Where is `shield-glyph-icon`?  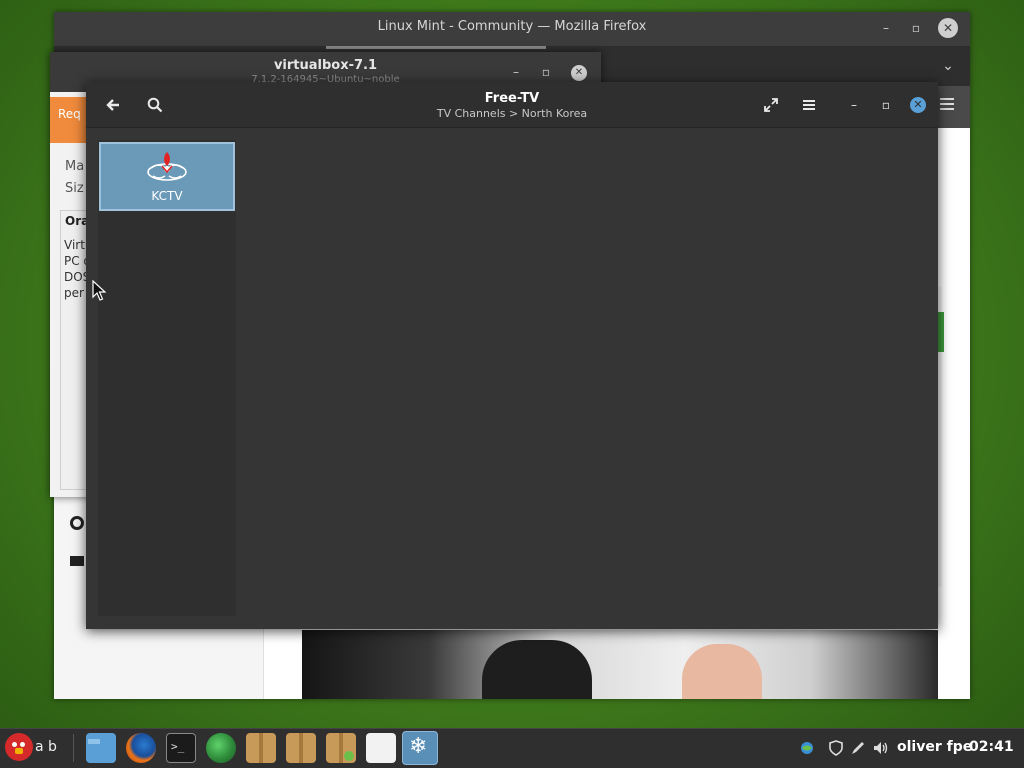 shield-glyph-icon is located at coordinates (836, 748).